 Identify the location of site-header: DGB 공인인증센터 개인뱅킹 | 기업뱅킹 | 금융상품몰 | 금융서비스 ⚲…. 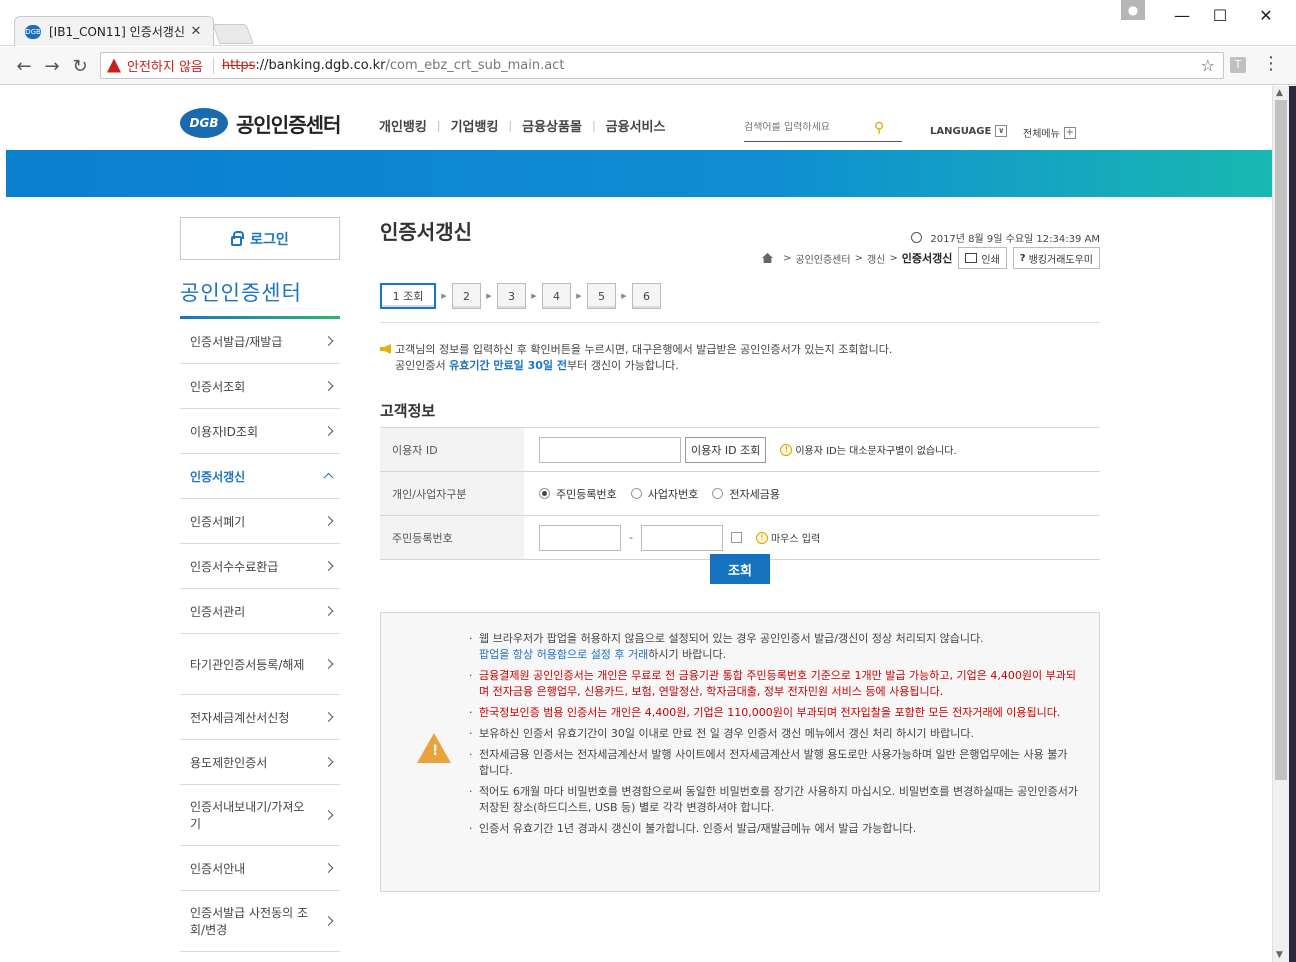
(639, 118).